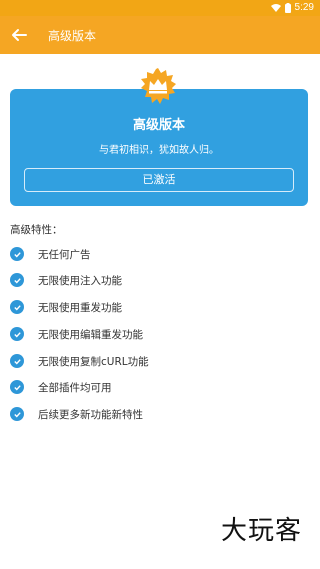 The image size is (320, 569). What do you see at coordinates (261, 531) in the screenshot?
I see `watermark: 大玩客` at bounding box center [261, 531].